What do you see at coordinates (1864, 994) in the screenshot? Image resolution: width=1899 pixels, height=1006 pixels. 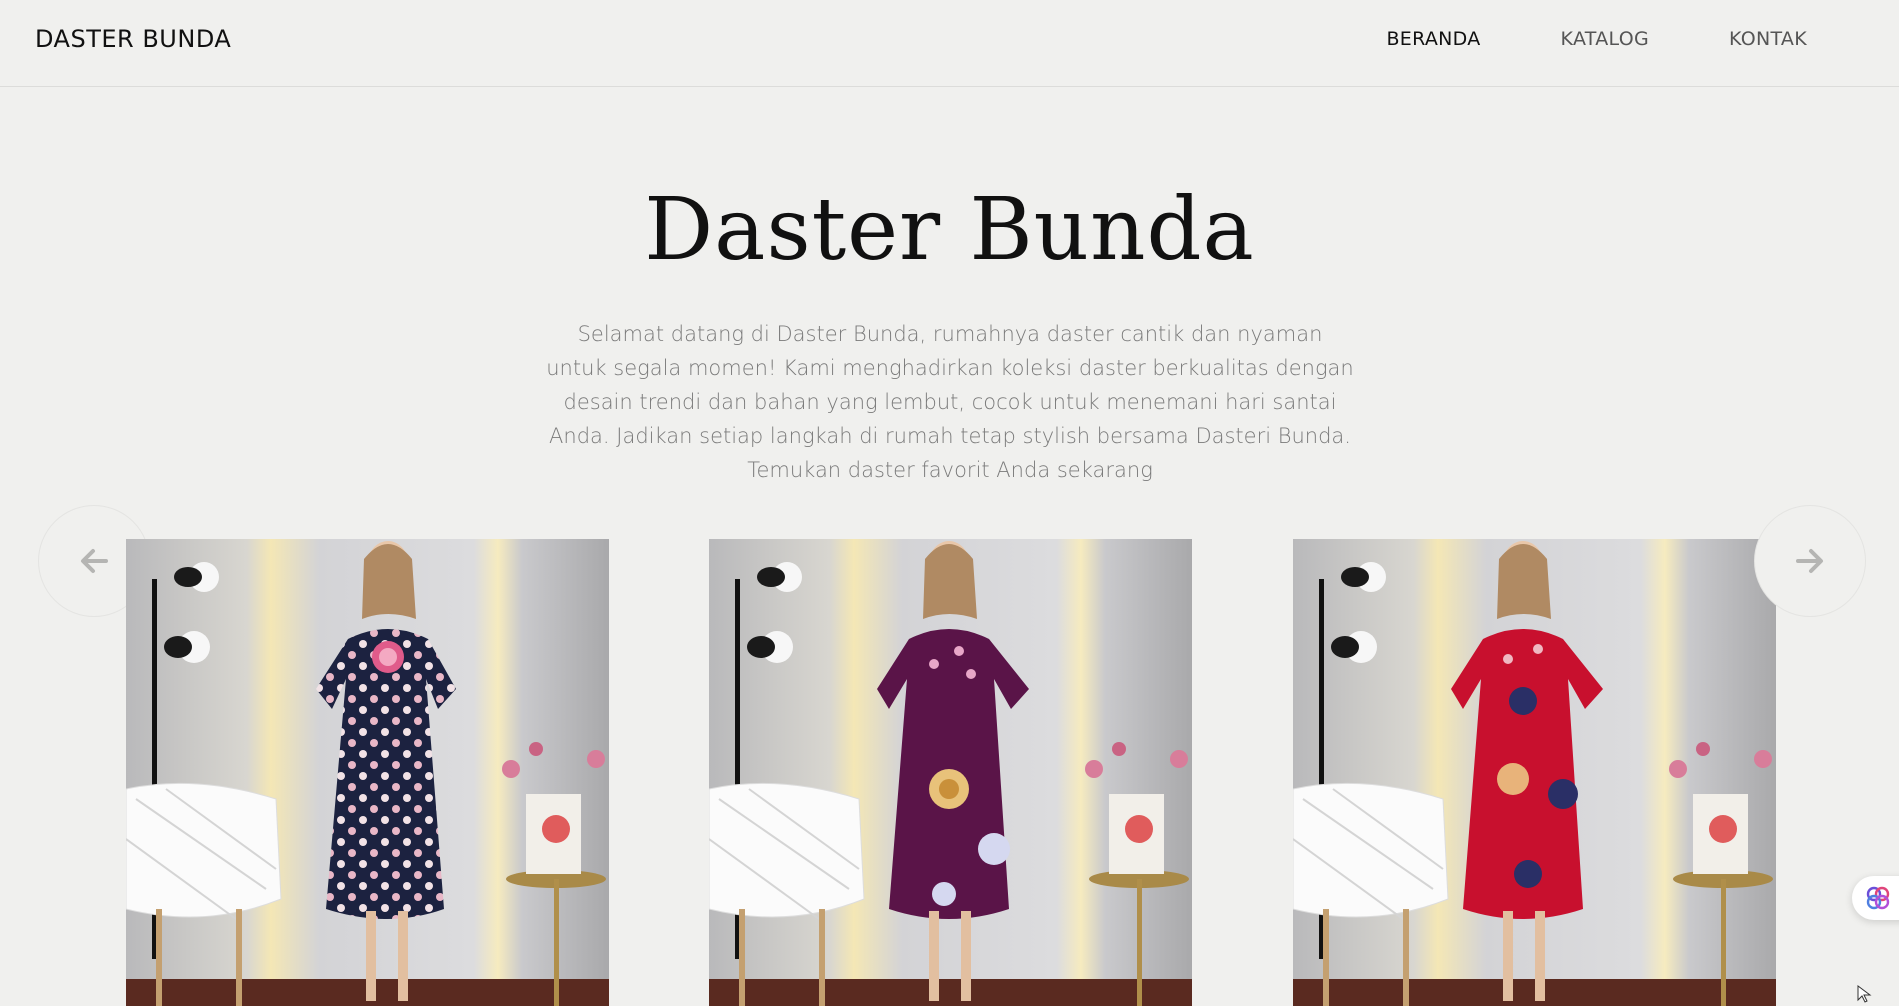 I see `cursor-icon` at bounding box center [1864, 994].